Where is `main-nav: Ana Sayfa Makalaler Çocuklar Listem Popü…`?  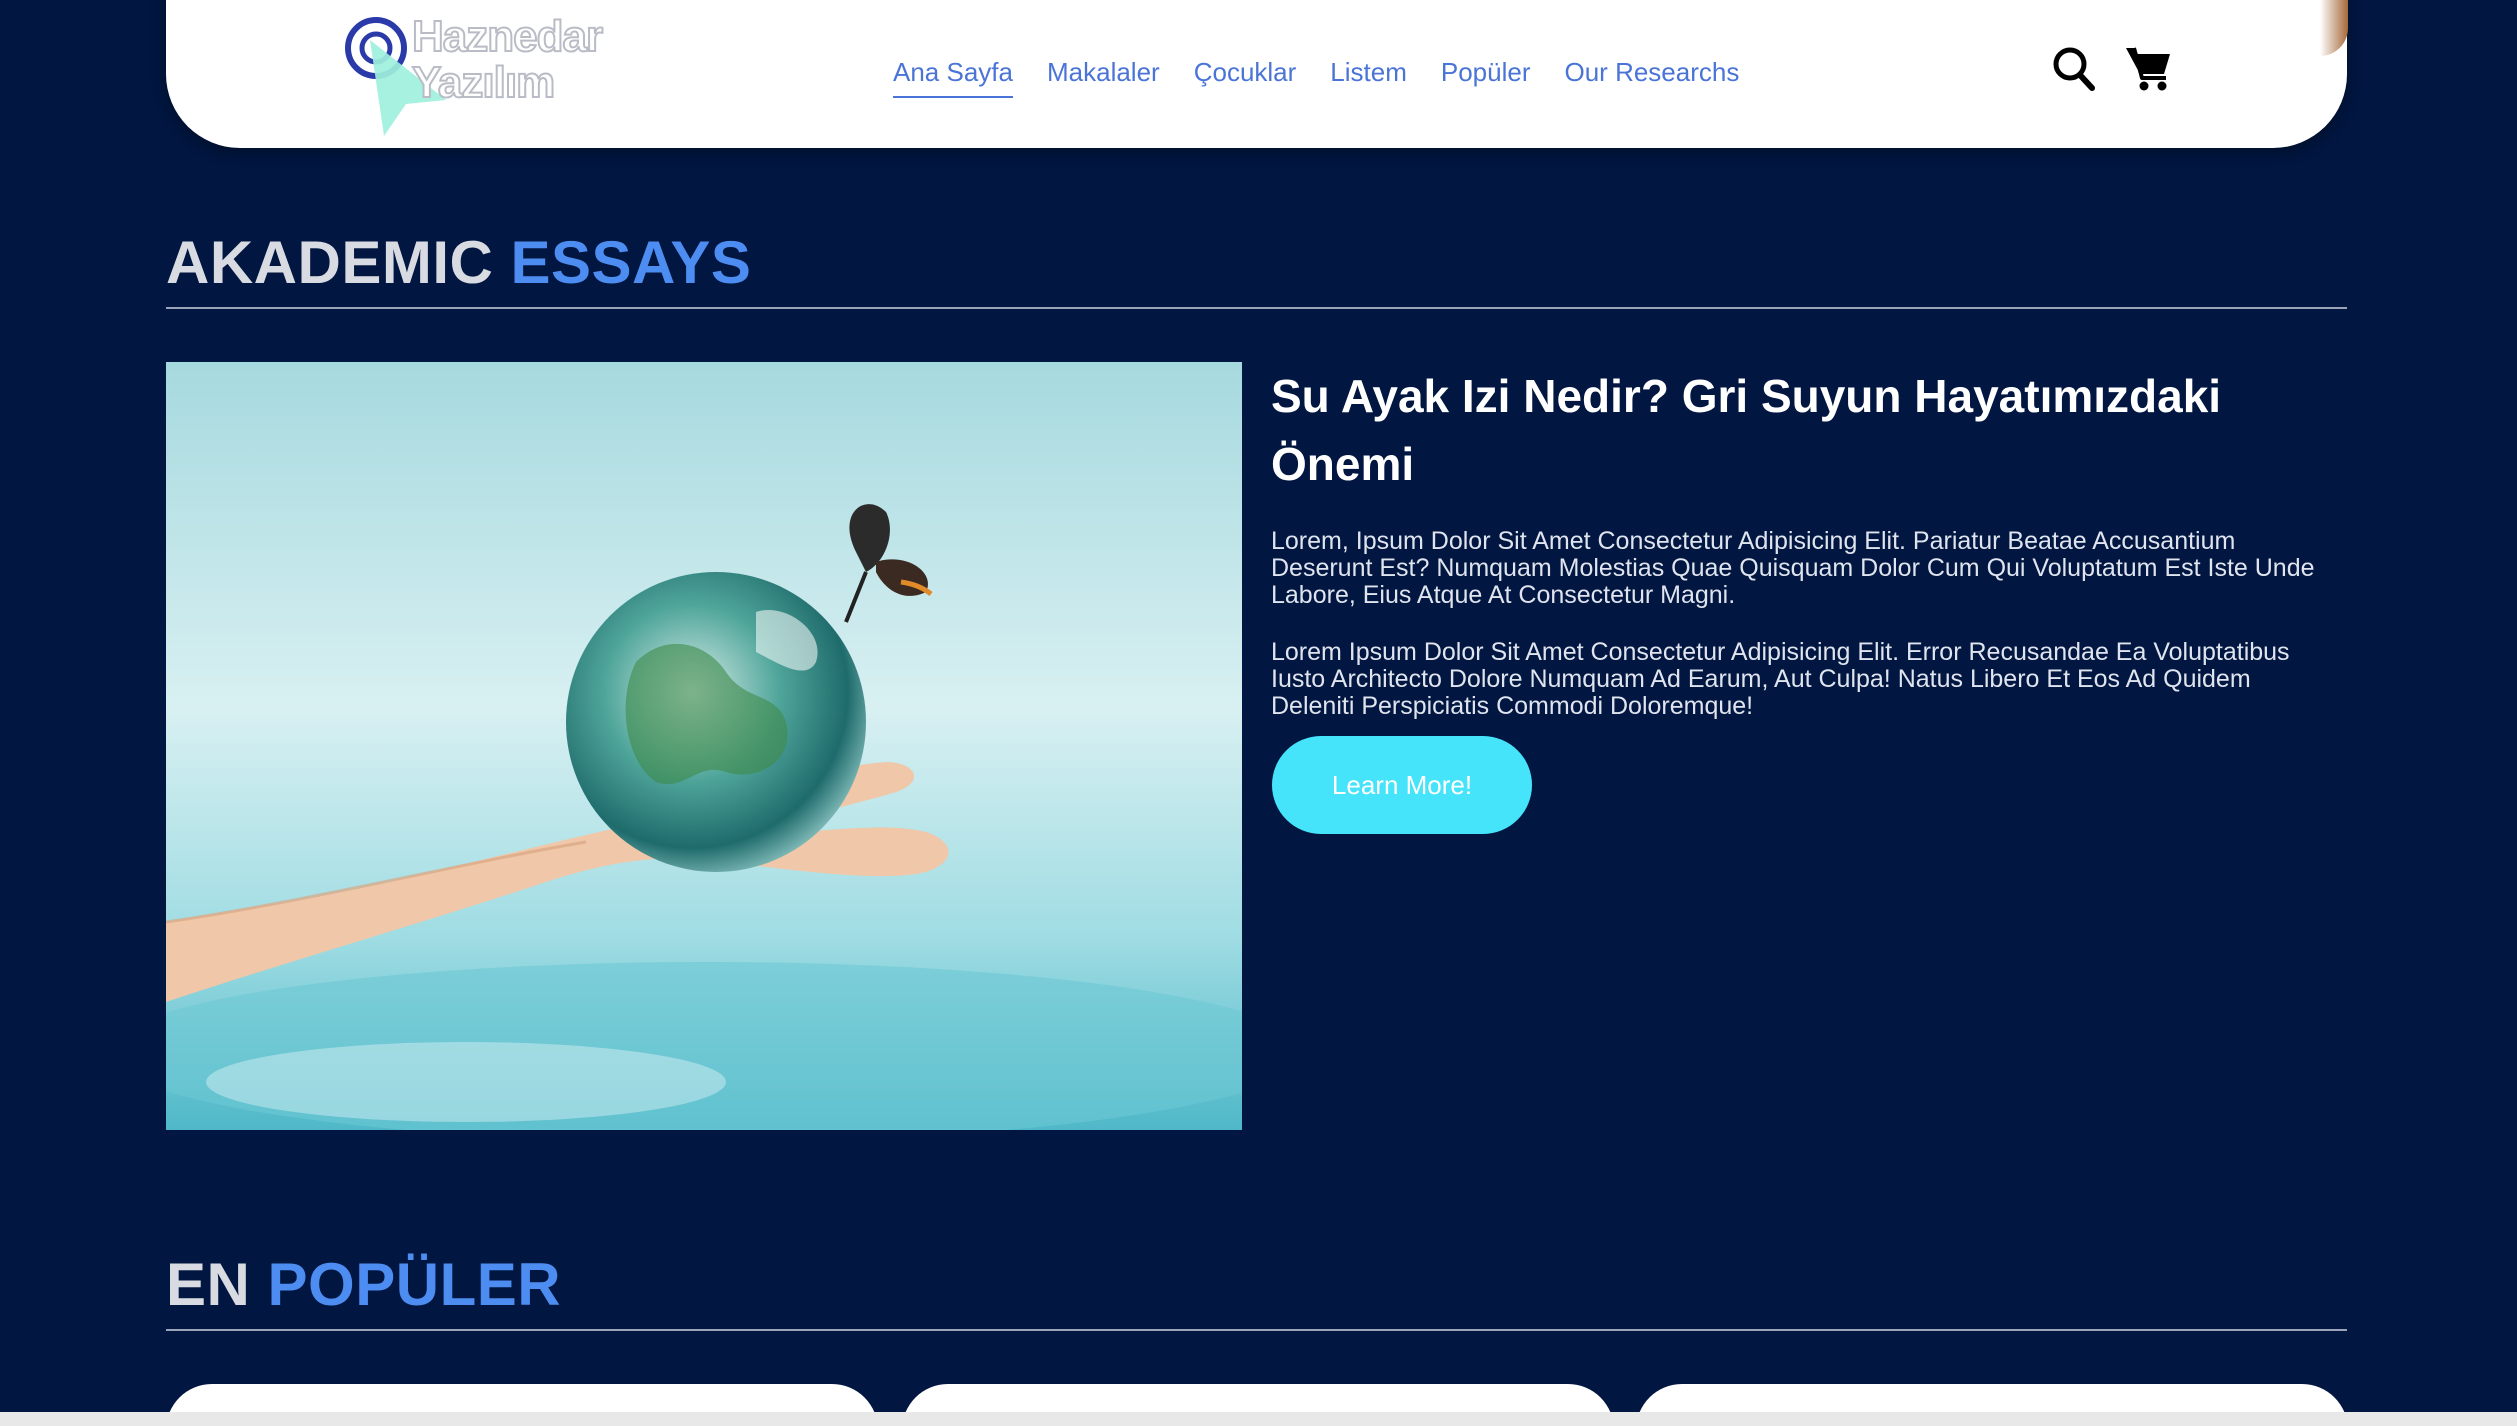
main-nav: Ana Sayfa Makalaler Çocuklar Listem Popü… is located at coordinates (1316, 75).